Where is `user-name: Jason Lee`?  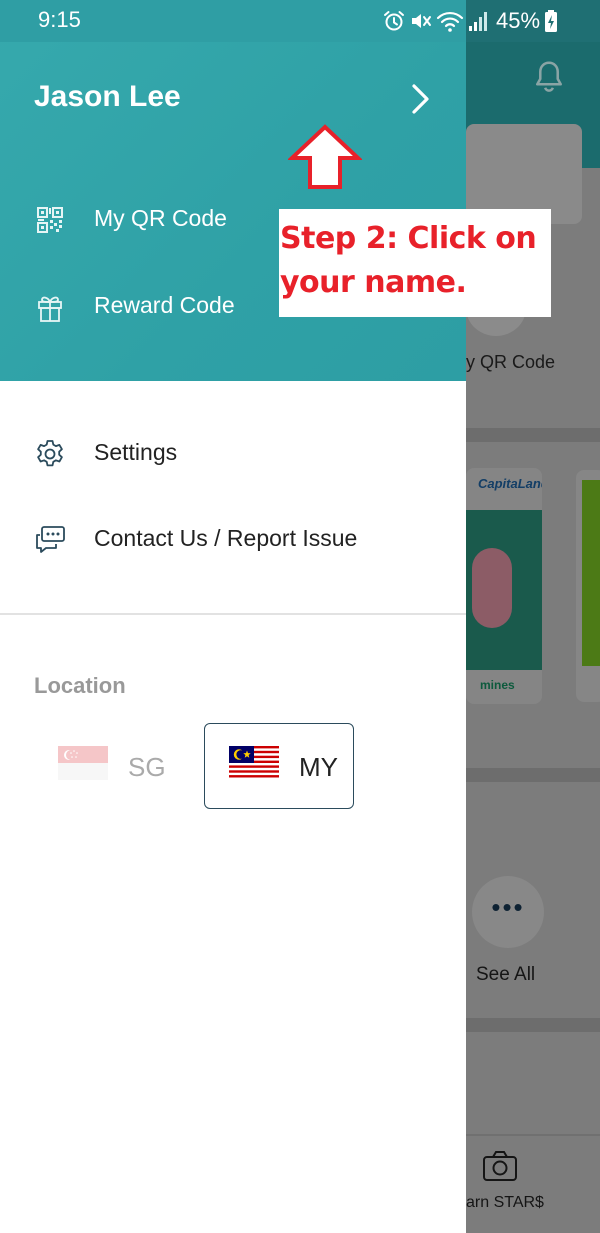
user-name: Jason Lee is located at coordinates (107, 97).